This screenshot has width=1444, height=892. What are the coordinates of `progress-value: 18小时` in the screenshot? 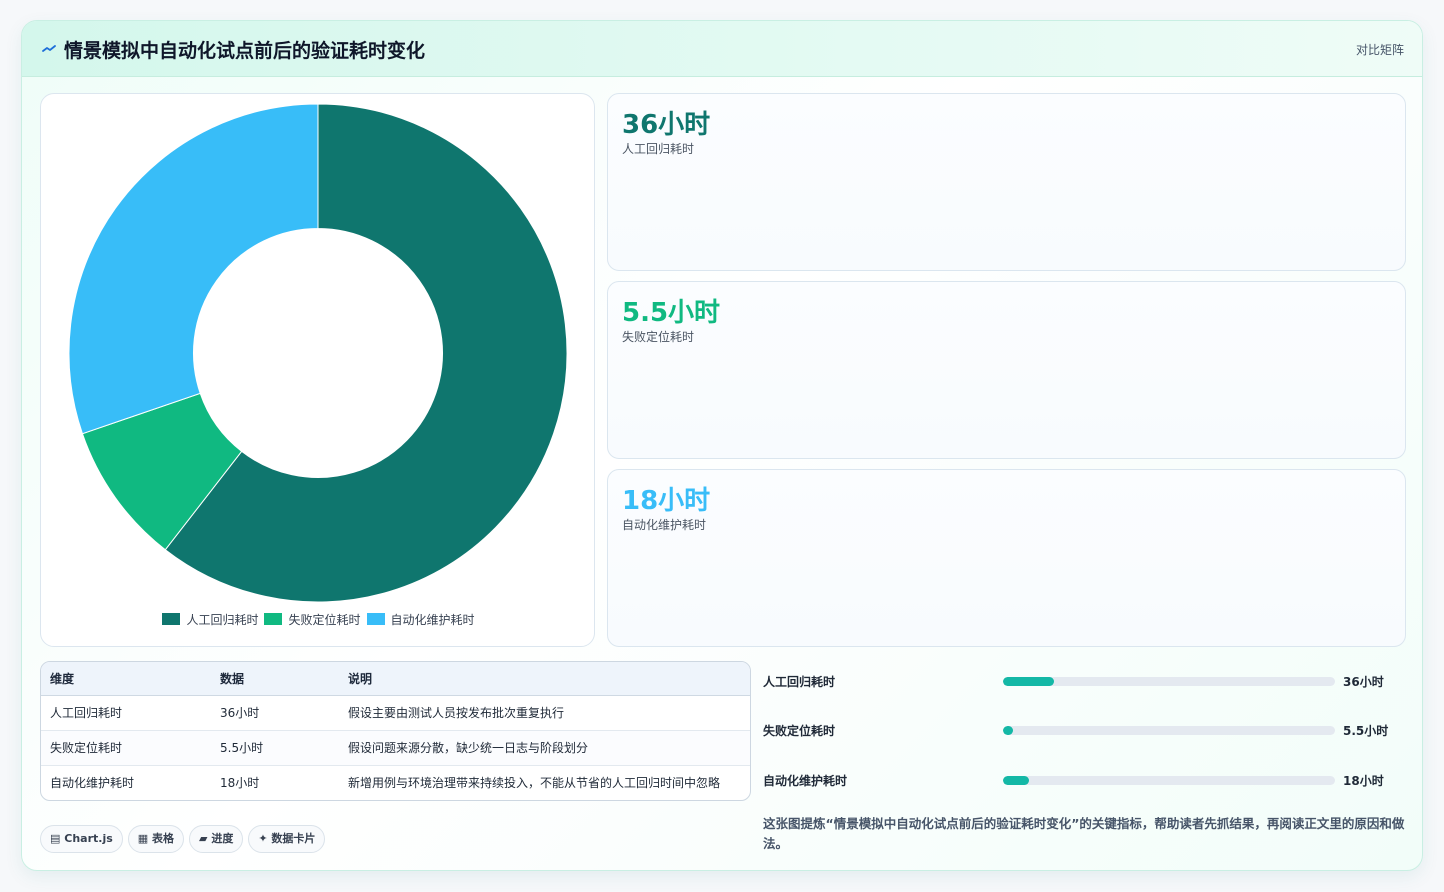 It's located at (1363, 781).